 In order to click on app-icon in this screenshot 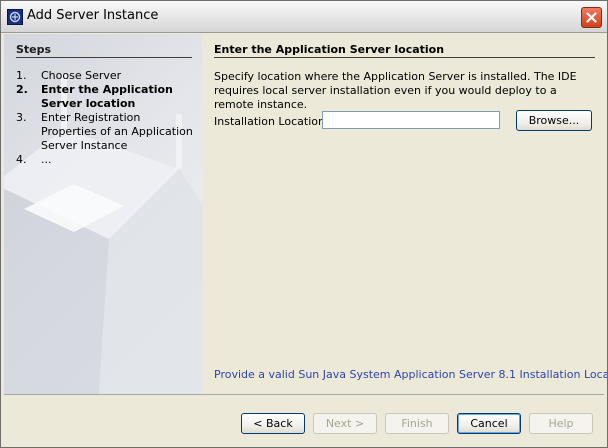, I will do `click(15, 17)`.